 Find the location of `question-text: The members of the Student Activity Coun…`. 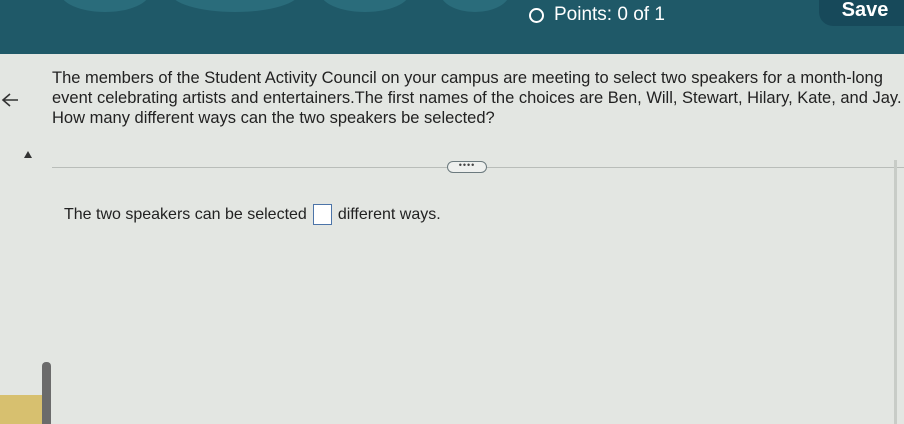

question-text: The members of the Student Activity Coun… is located at coordinates (478, 98).